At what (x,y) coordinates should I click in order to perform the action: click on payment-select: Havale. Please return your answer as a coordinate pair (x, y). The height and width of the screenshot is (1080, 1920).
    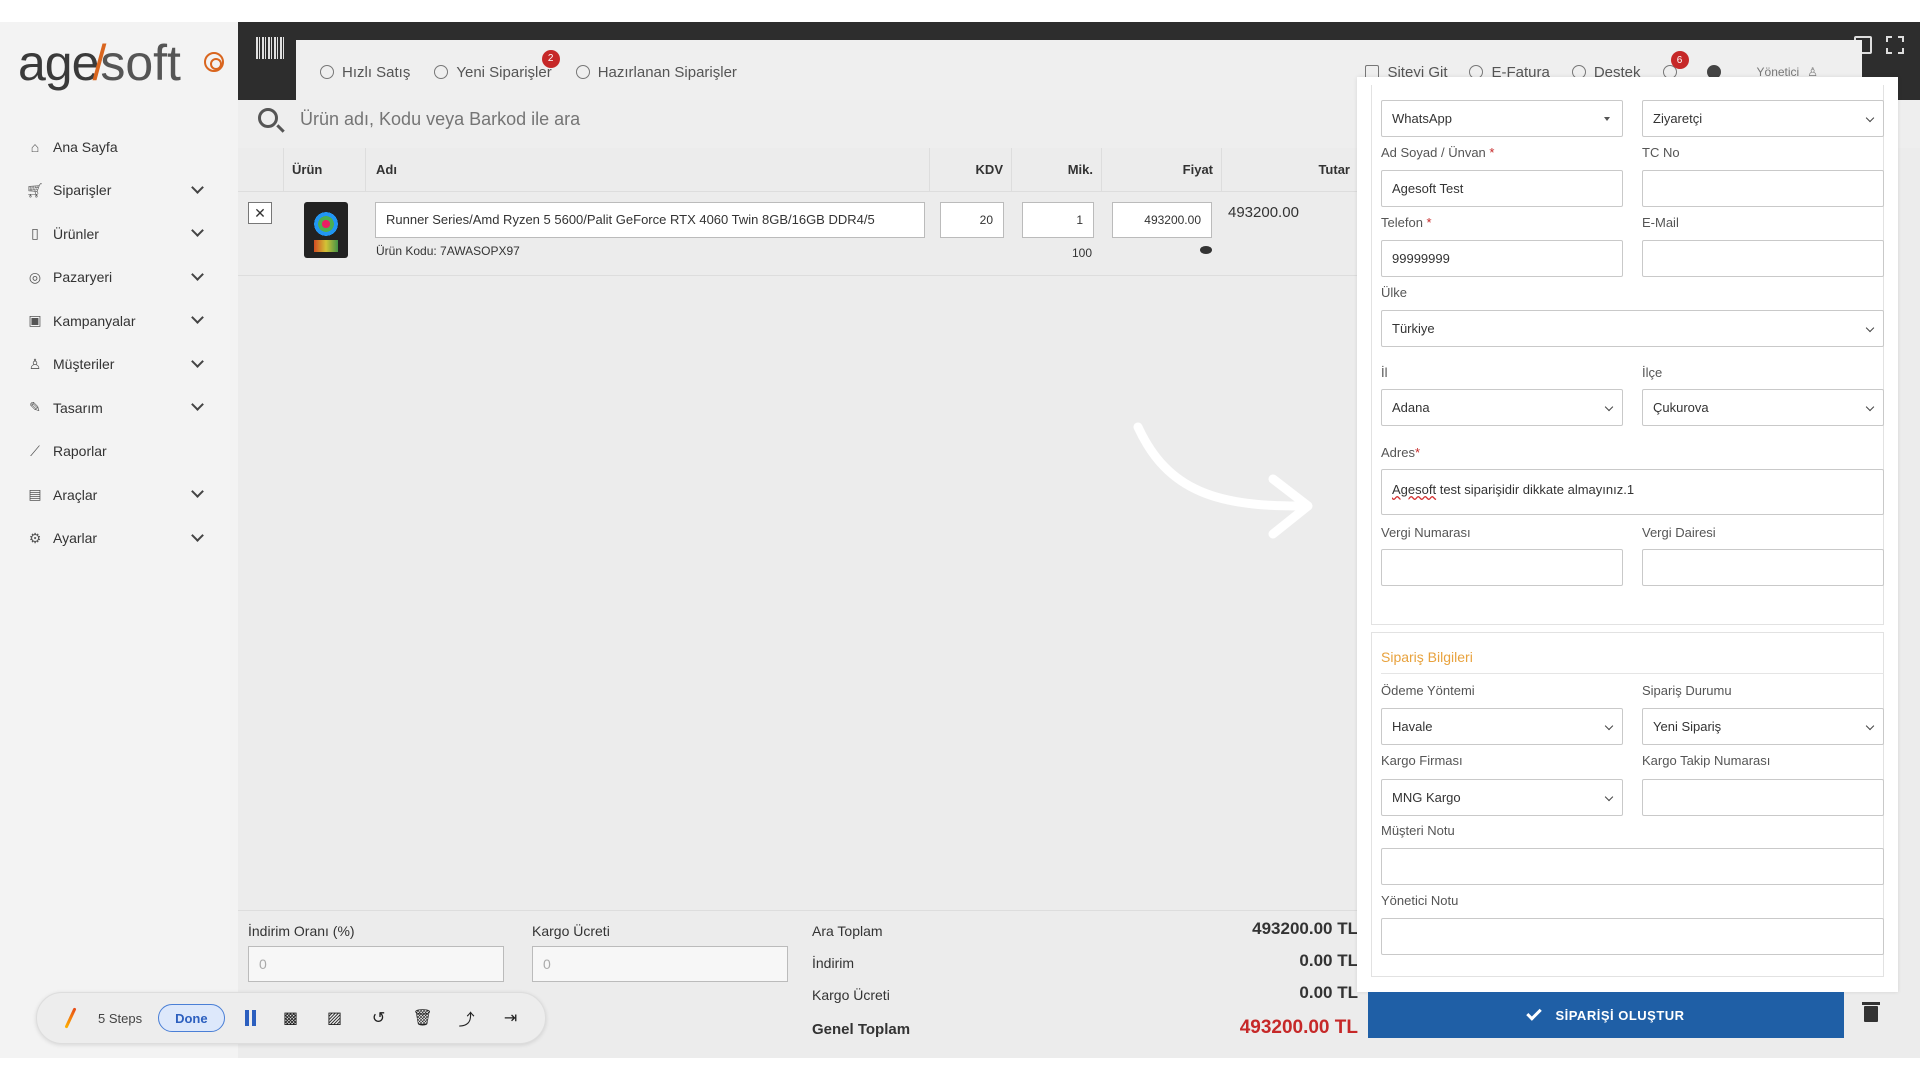
    Looking at the image, I should click on (1502, 726).